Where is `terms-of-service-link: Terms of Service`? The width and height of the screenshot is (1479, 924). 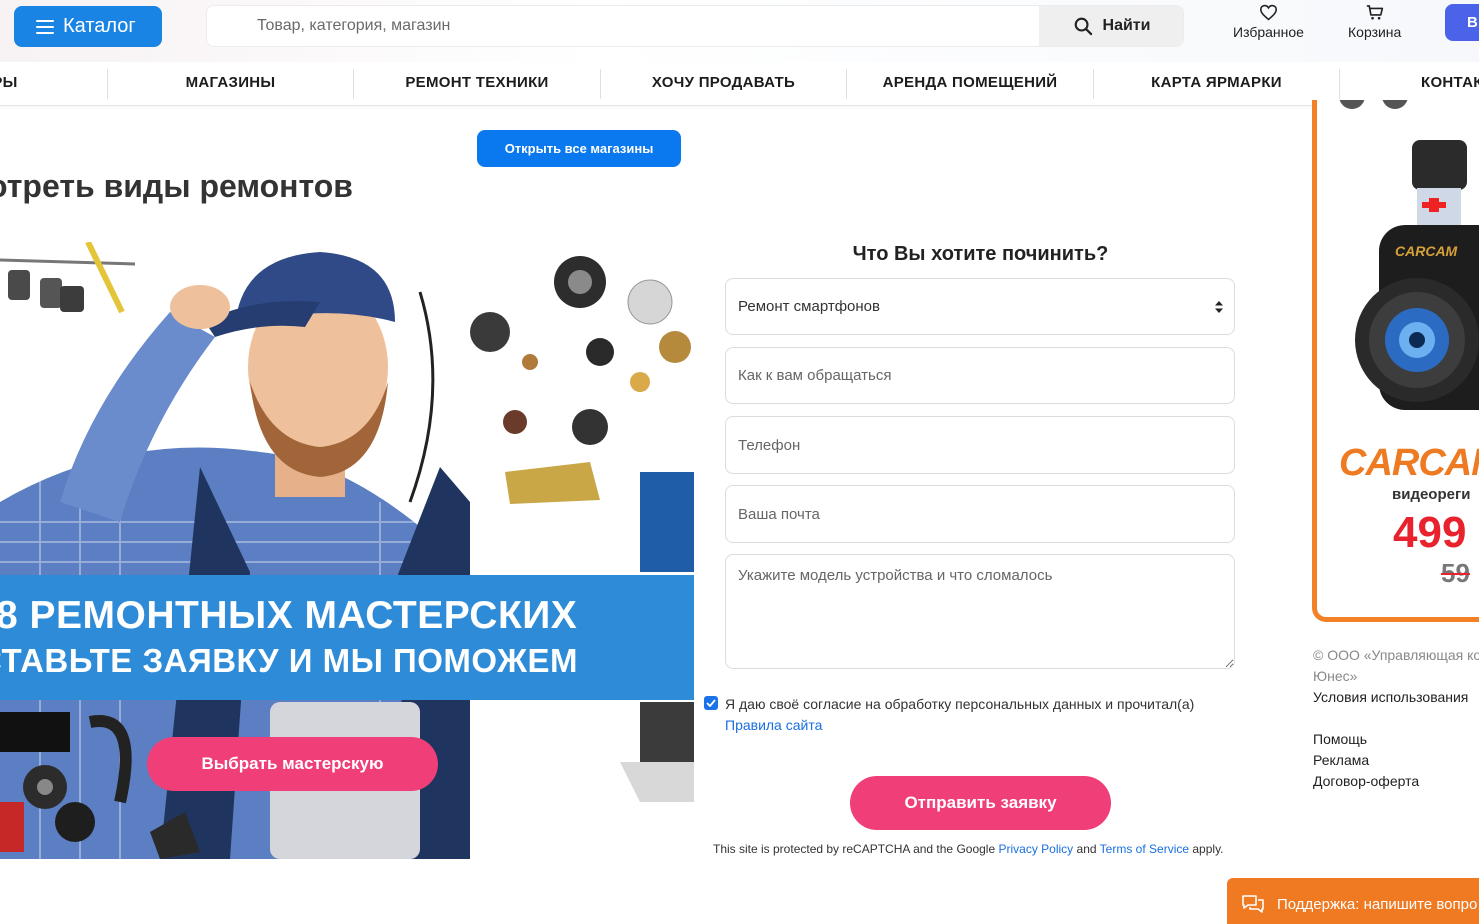 terms-of-service-link: Terms of Service is located at coordinates (1144, 849).